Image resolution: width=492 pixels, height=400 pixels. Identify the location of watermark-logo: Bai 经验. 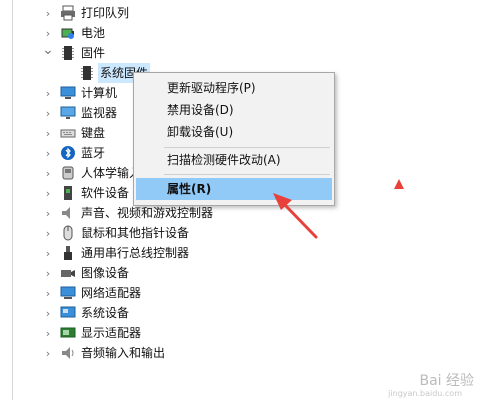
(446, 381).